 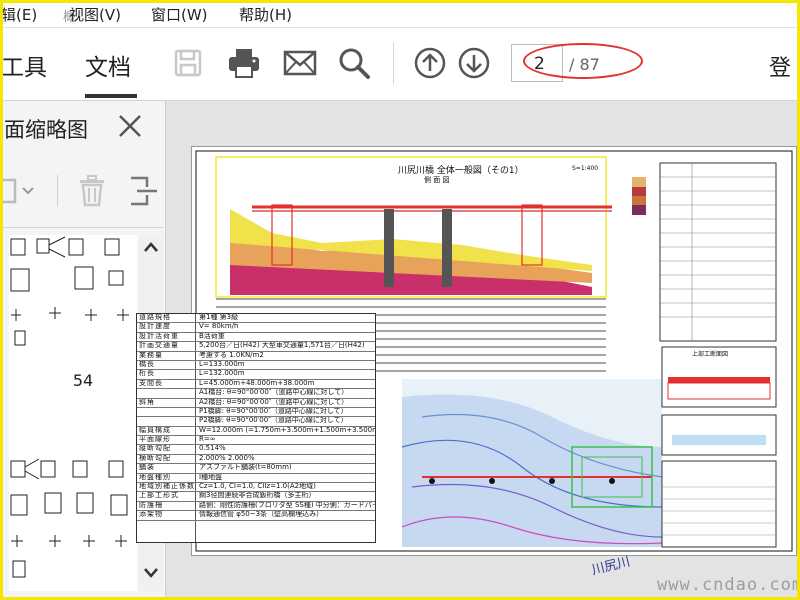 What do you see at coordinates (245, 468) in the screenshot?
I see `spec-value: アスファルト舗装(t=80mm)` at bounding box center [245, 468].